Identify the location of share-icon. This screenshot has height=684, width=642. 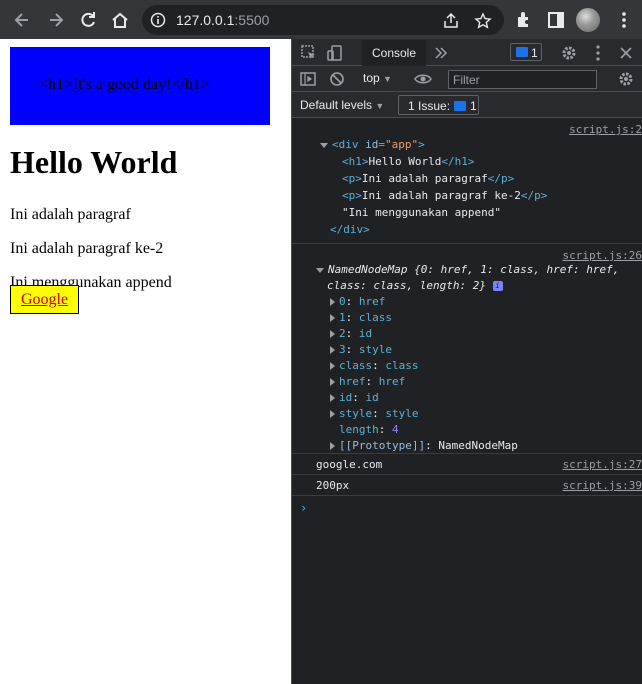
(451, 21).